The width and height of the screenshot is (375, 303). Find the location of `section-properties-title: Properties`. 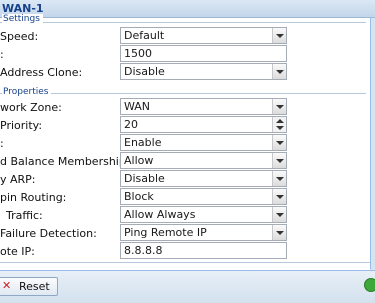

section-properties-title: Properties is located at coordinates (27, 92).